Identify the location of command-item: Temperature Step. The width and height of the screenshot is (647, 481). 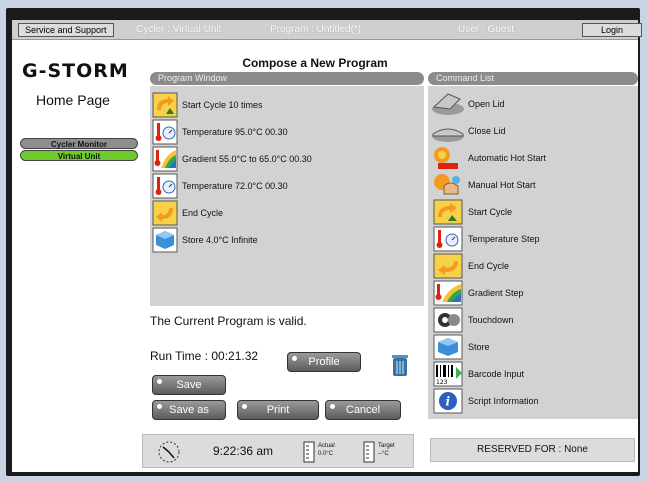
(533, 238).